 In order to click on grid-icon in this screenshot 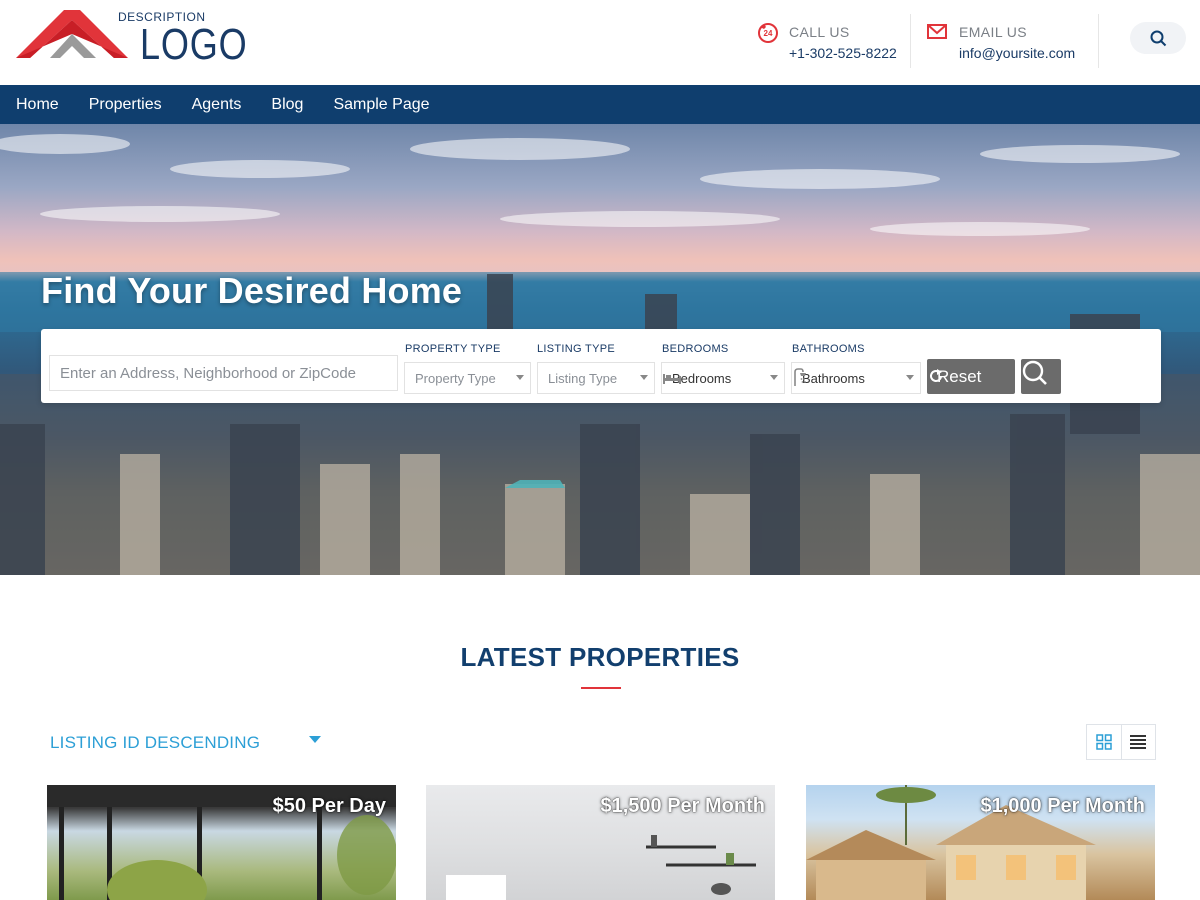, I will do `click(1104, 742)`.